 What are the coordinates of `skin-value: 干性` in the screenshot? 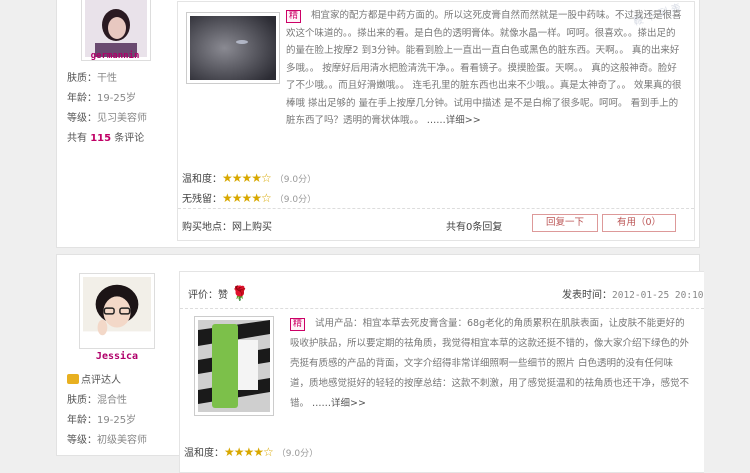 It's located at (107, 78).